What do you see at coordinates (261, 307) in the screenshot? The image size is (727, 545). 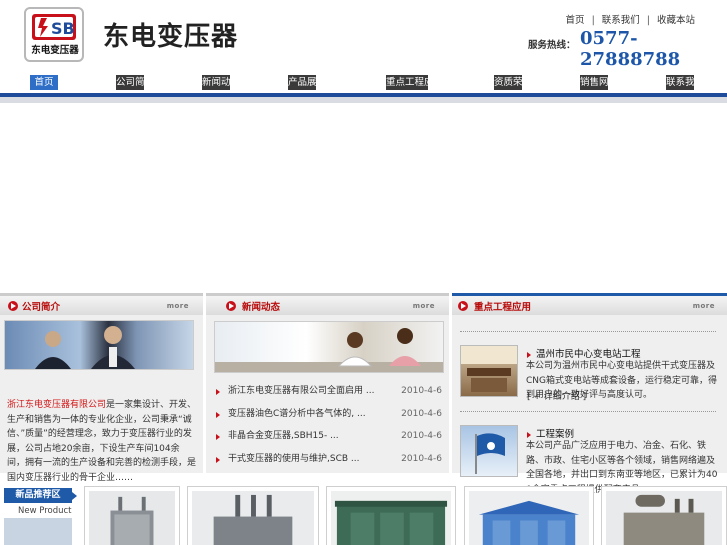 I see `news-panel-title: 新闻动态` at bounding box center [261, 307].